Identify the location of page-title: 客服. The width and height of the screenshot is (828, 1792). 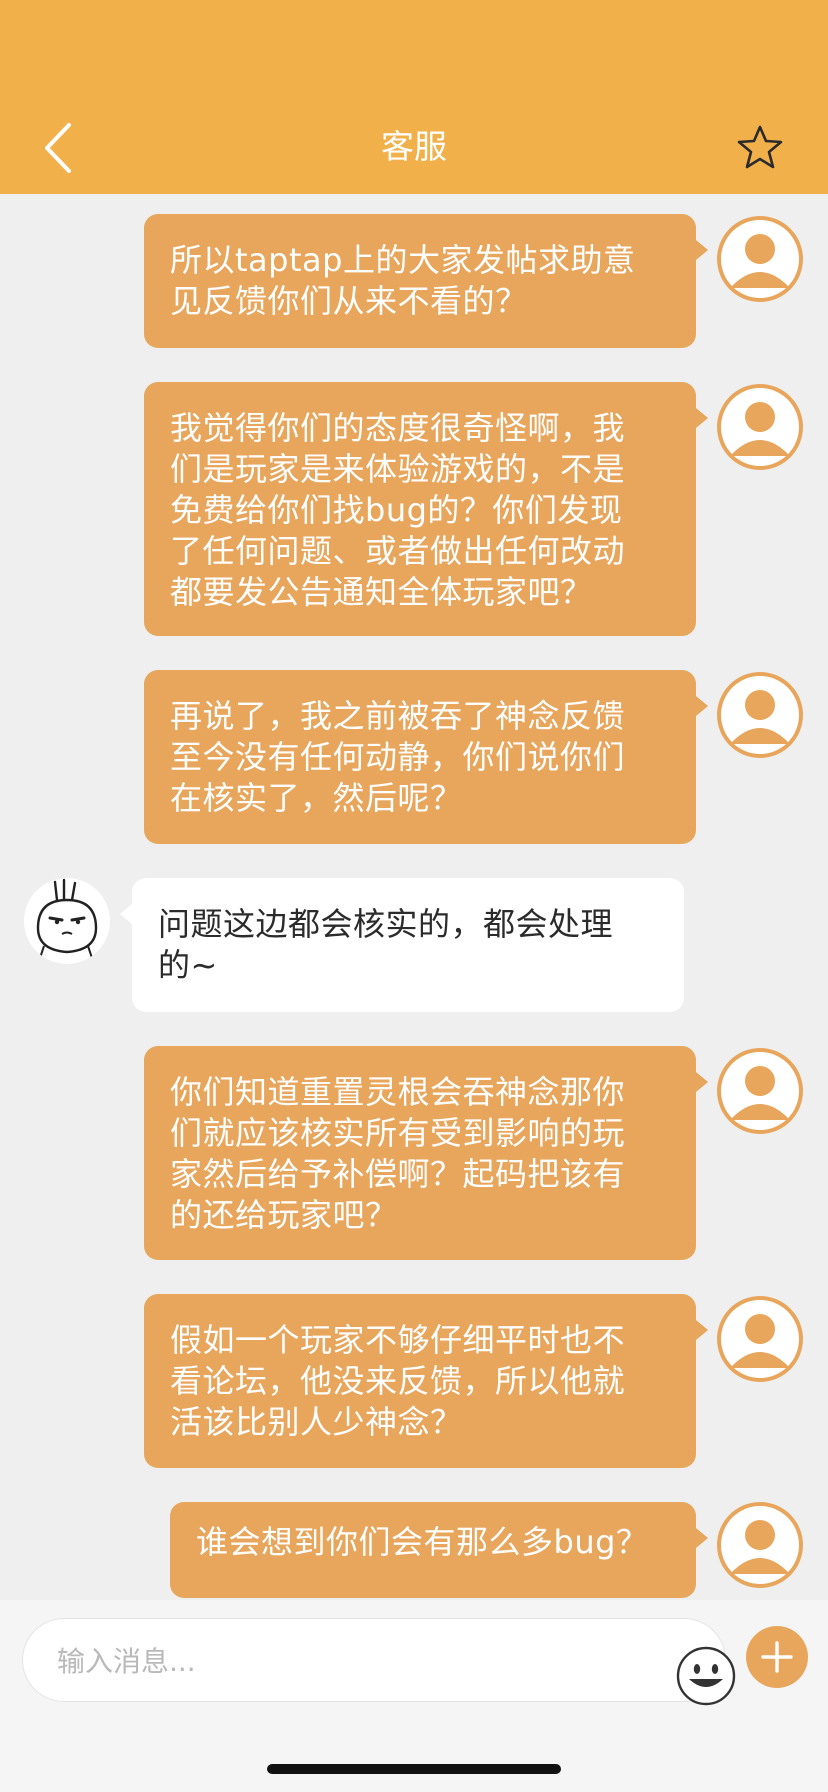
(414, 146).